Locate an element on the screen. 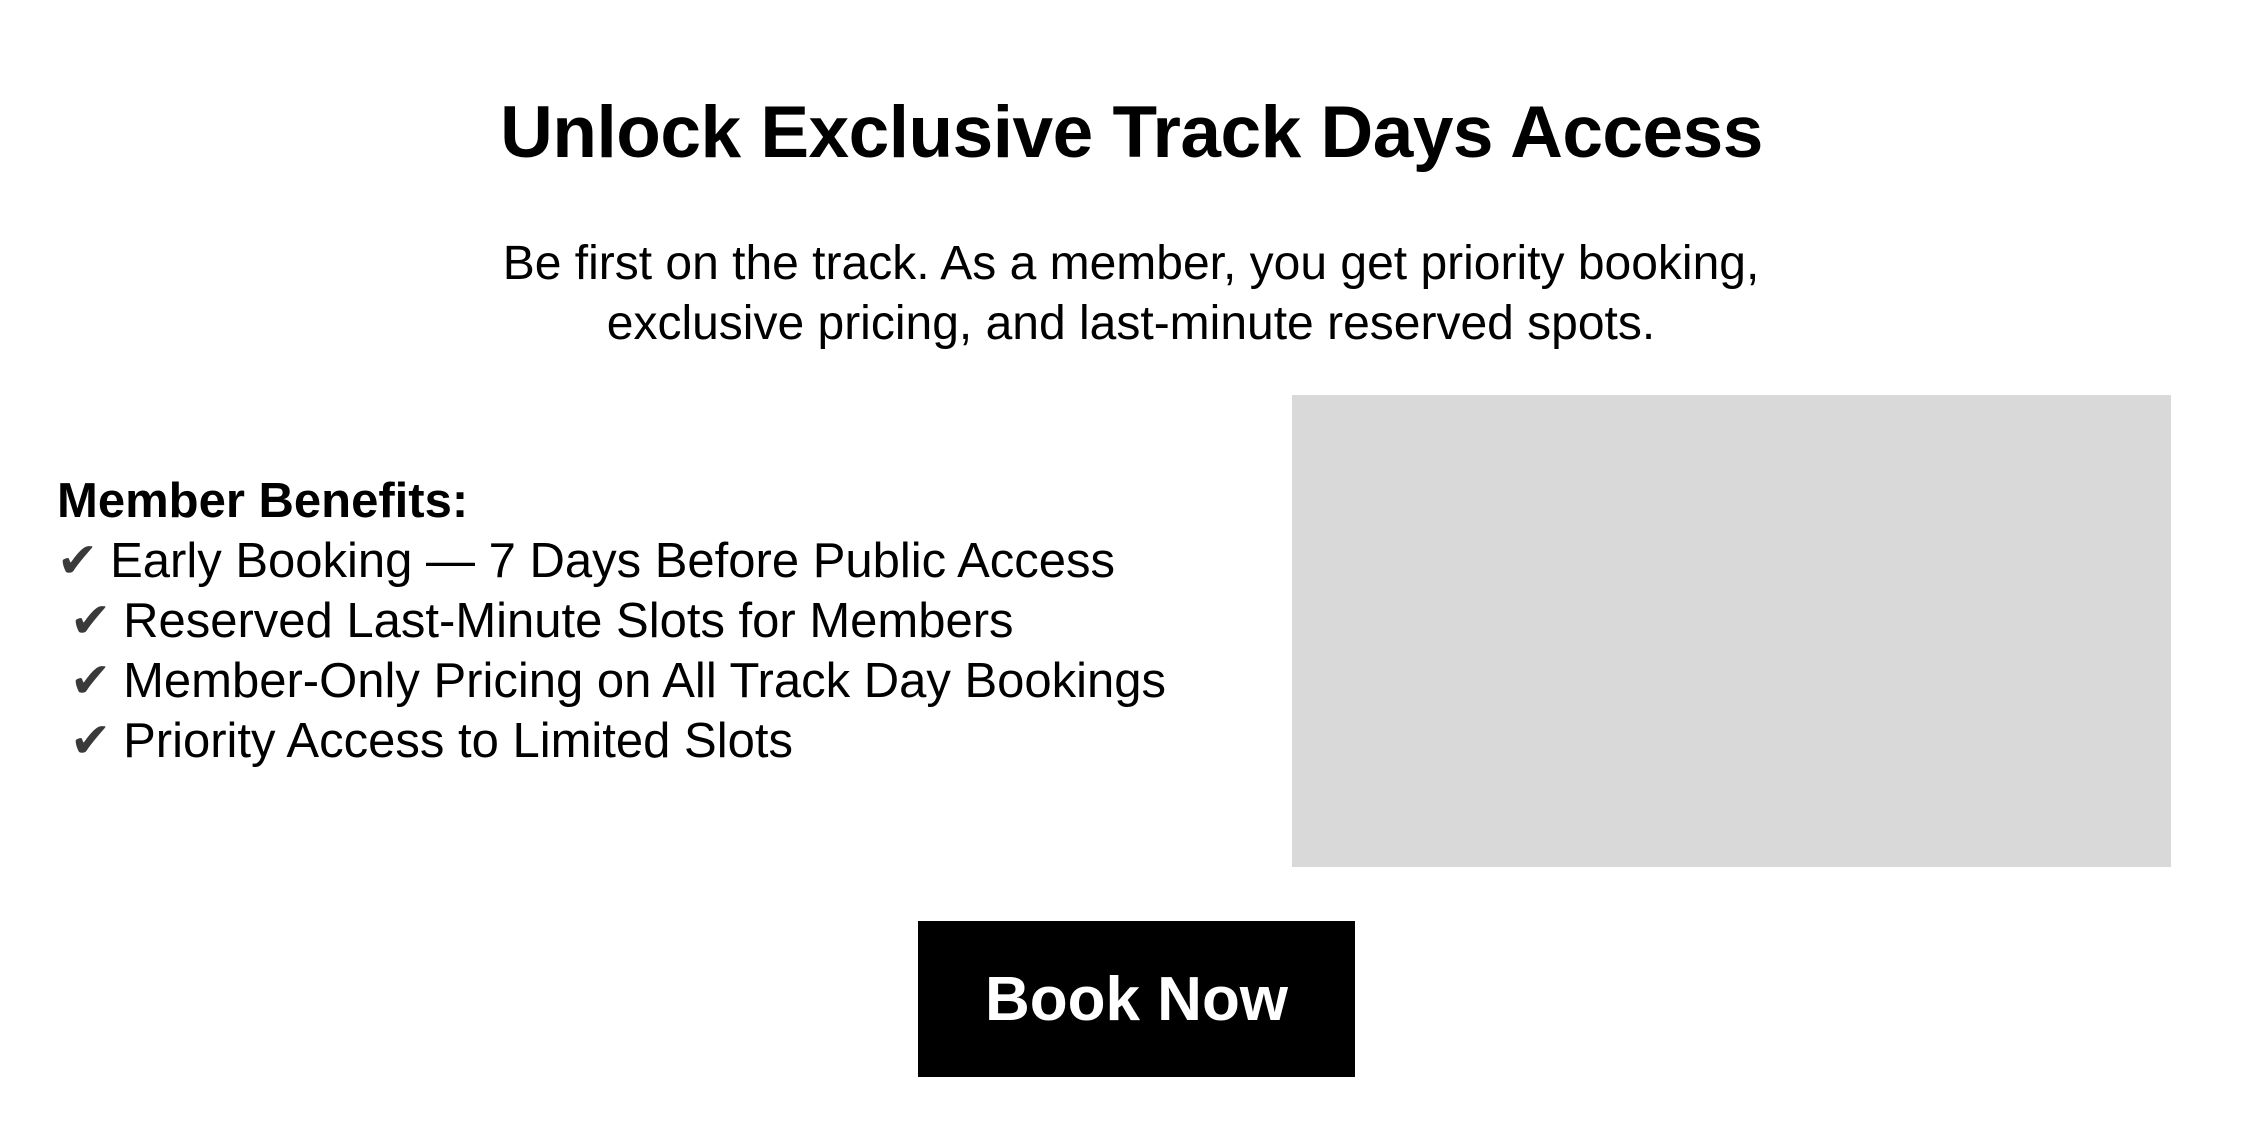  benefit-item-reserved-slots: ✔ Reserved Last-Minute Slots for Members is located at coordinates (657, 621).